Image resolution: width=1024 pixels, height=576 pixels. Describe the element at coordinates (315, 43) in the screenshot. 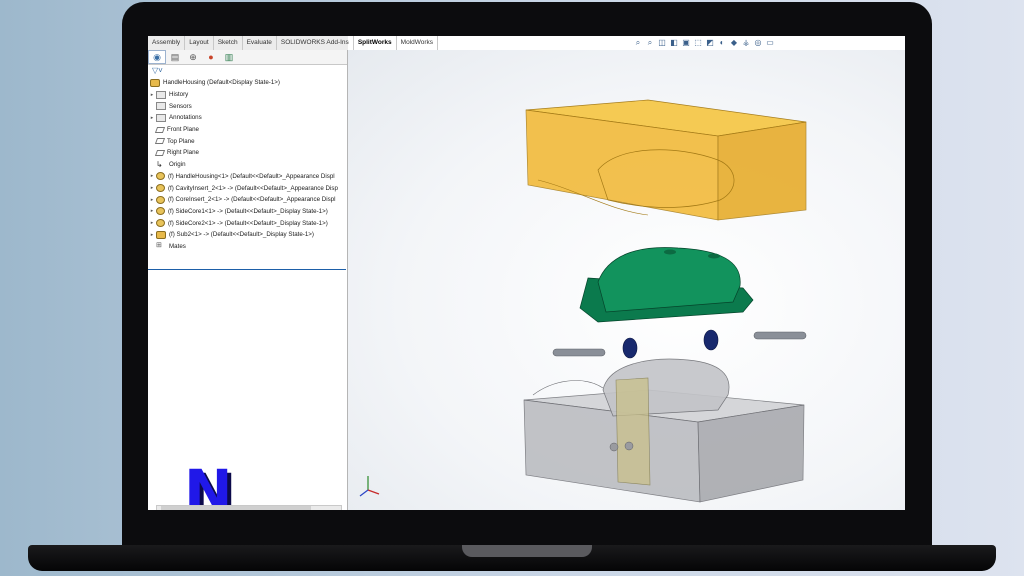

I see `tab-solidworks-addins: SOLIDWORKS Add-Ins` at that location.